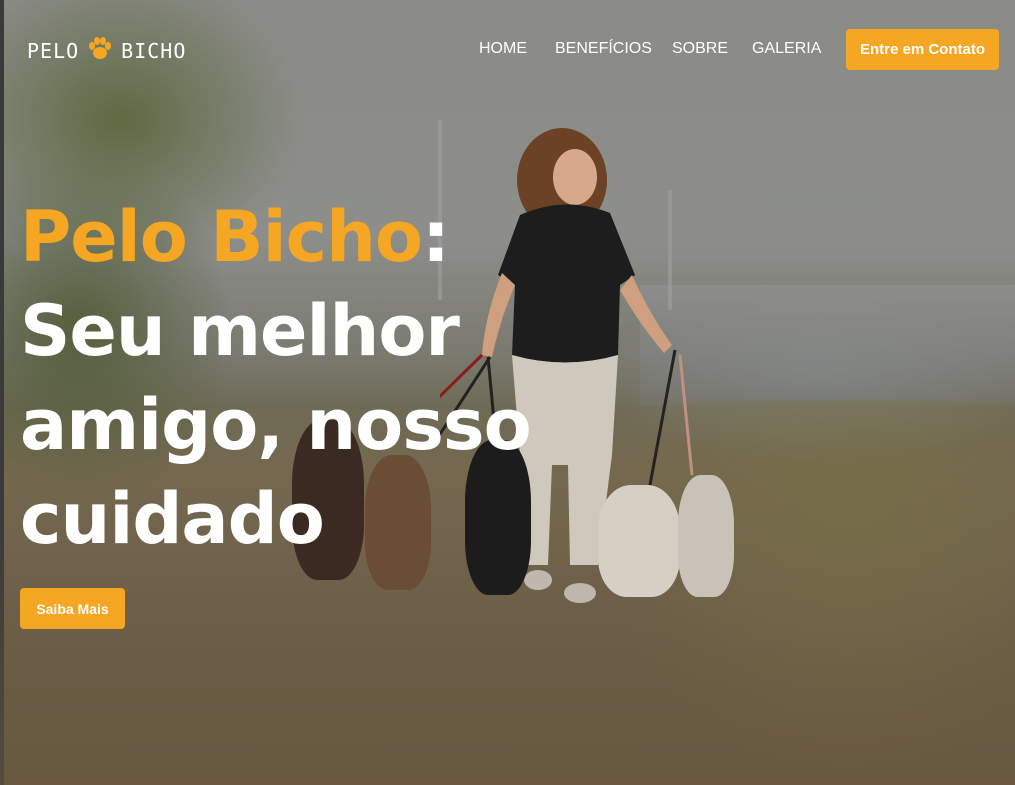 The width and height of the screenshot is (1015, 785). What do you see at coordinates (787, 49) in the screenshot?
I see `nav-link-galeria: GALERIA` at bounding box center [787, 49].